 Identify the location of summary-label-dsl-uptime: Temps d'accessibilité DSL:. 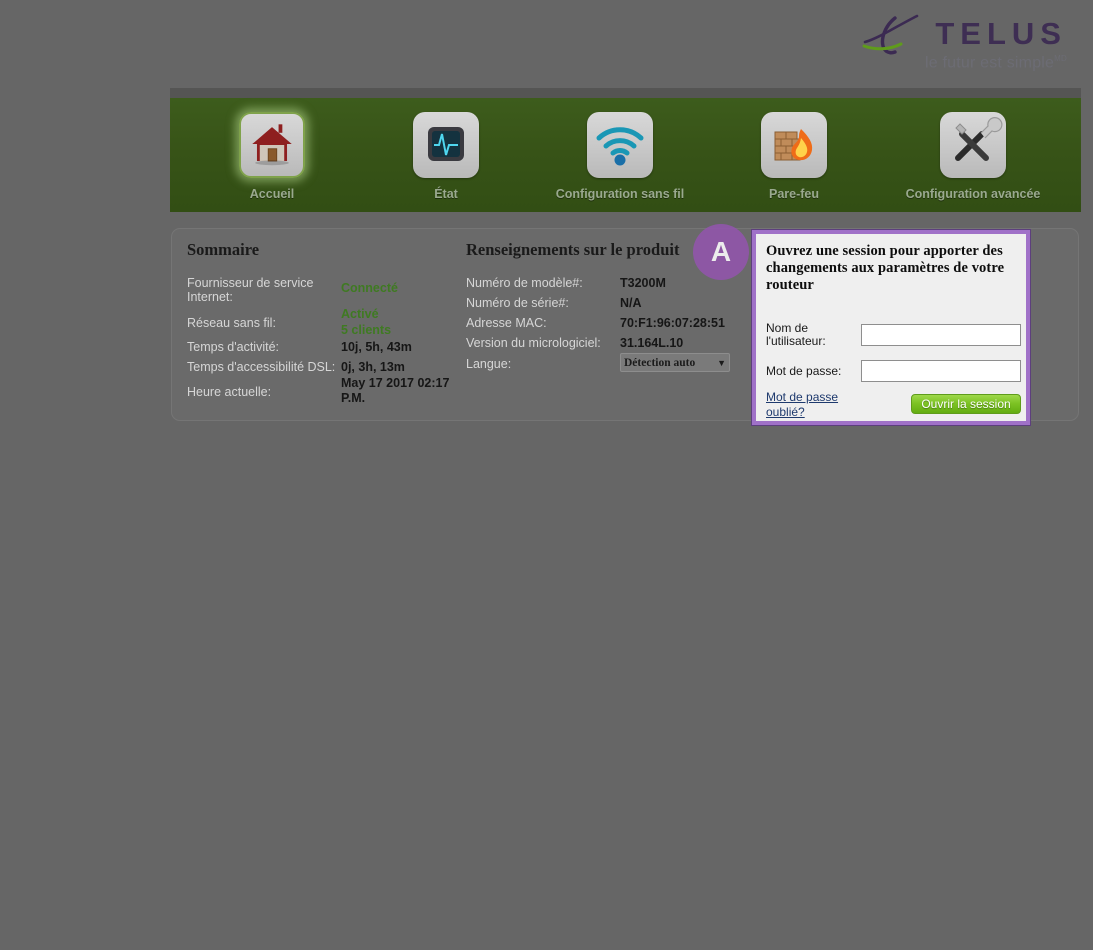
(261, 367).